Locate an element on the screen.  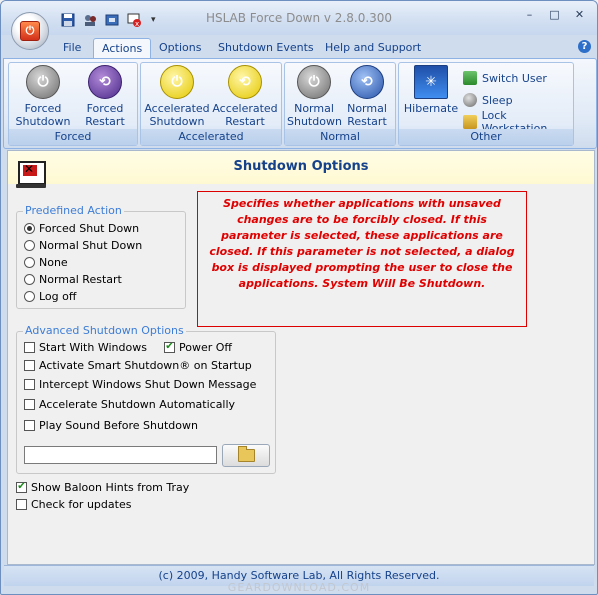
lock-icon is located at coordinates (470, 122).